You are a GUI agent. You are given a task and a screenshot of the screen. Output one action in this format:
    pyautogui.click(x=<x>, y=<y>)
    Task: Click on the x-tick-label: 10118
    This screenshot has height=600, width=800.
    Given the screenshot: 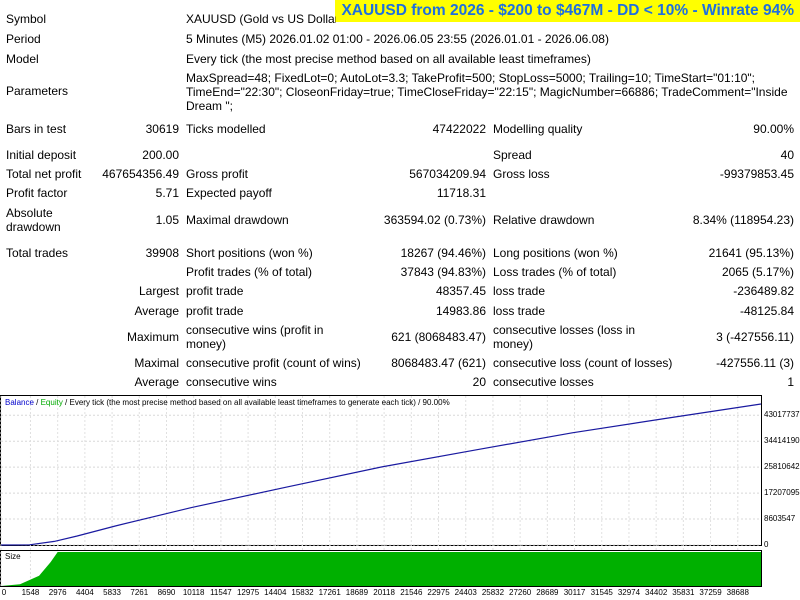 What is the action you would take?
    pyautogui.click(x=193, y=592)
    